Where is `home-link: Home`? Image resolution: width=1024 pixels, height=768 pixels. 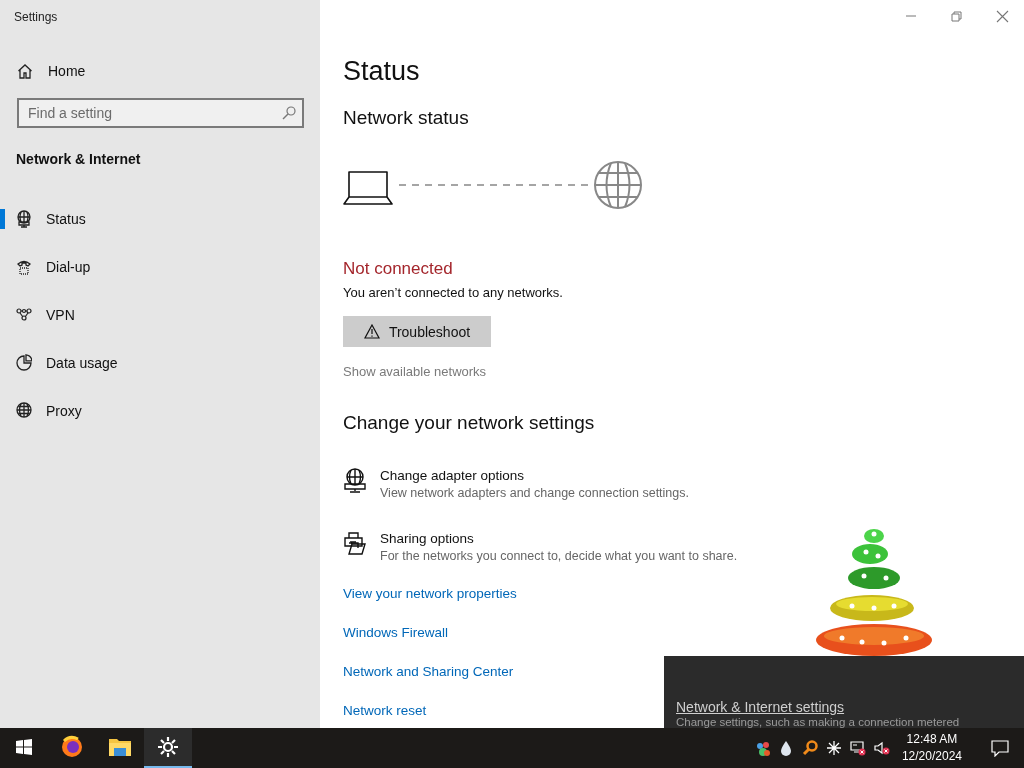
home-link: Home is located at coordinates (51, 71).